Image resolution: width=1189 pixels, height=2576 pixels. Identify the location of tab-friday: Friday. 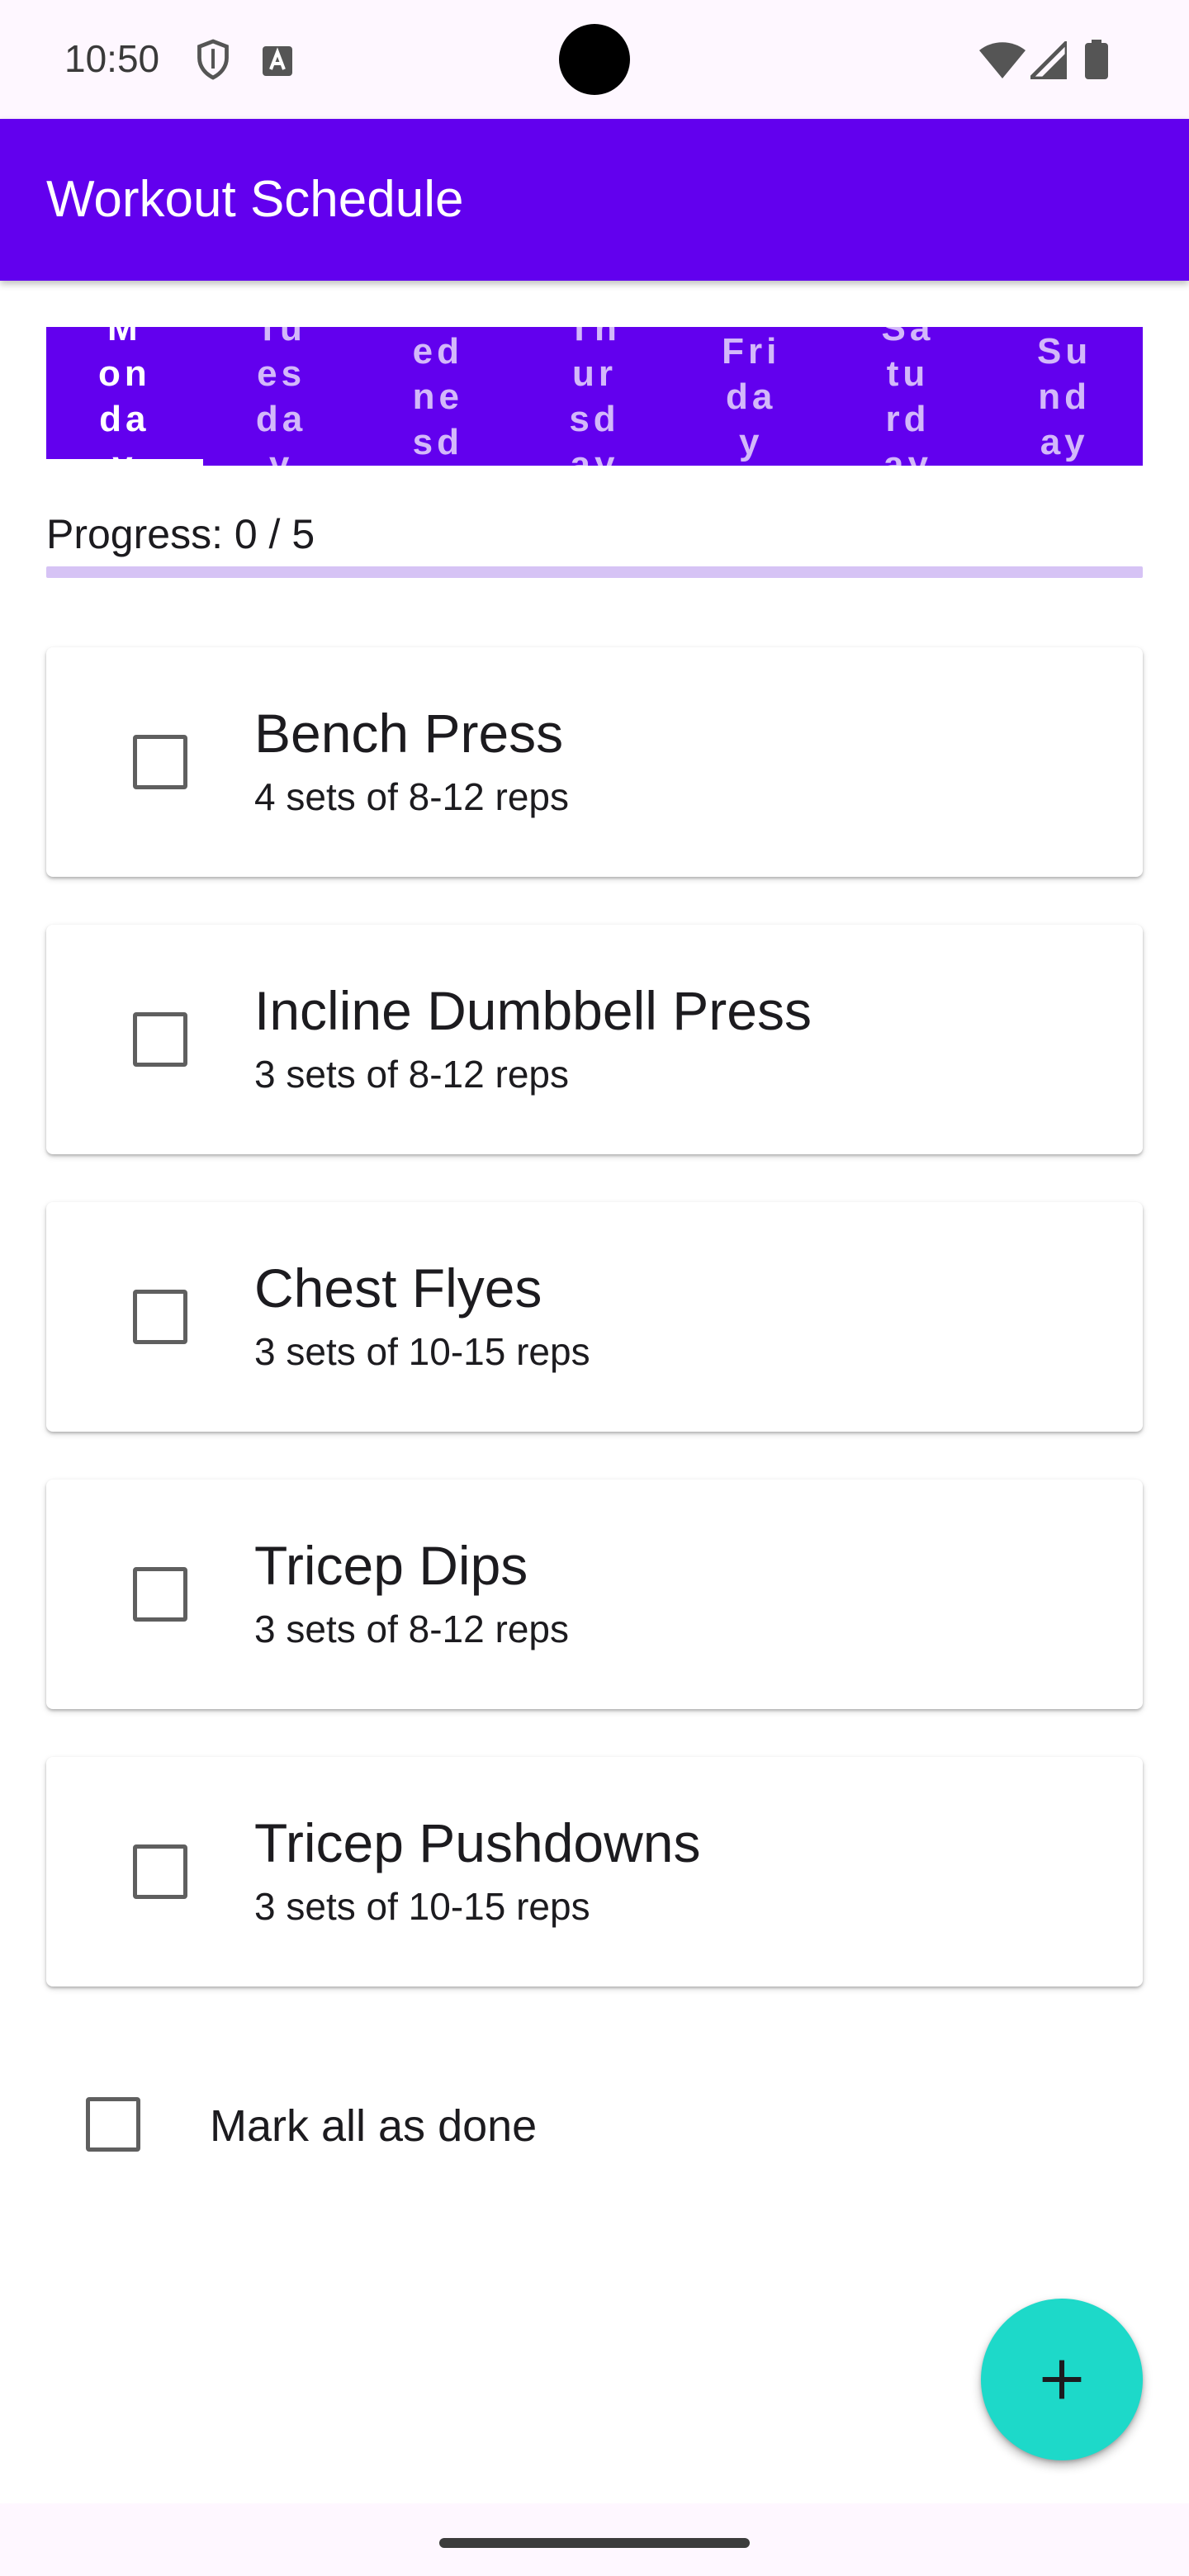
(751, 396).